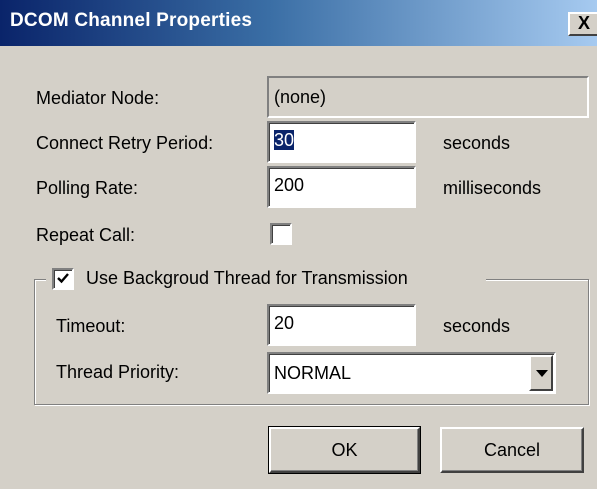 This screenshot has width=597, height=489. Describe the element at coordinates (492, 188) in the screenshot. I see `polling-rate-unit: milliseconds` at that location.